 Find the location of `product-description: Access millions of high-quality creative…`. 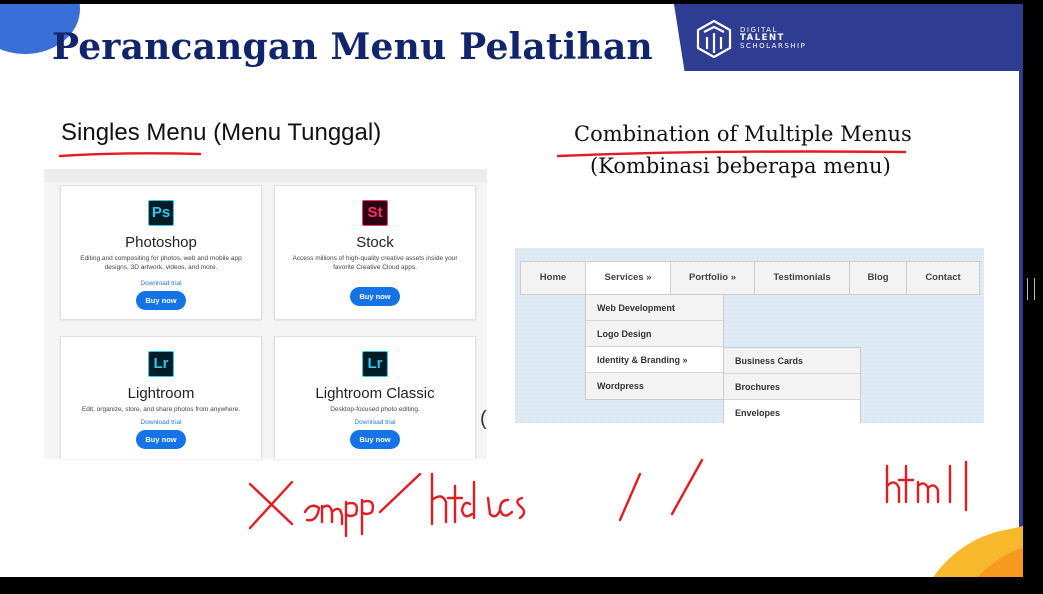

product-description: Access millions of high-quality creative… is located at coordinates (375, 263).